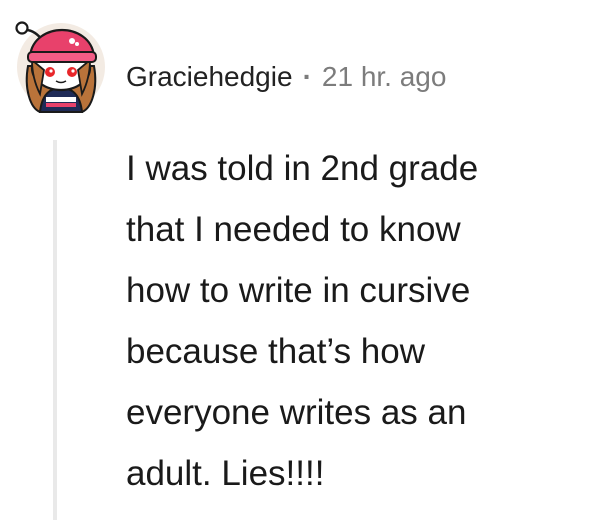 The image size is (599, 520). I want to click on thread-collapse-line, so click(55, 330).